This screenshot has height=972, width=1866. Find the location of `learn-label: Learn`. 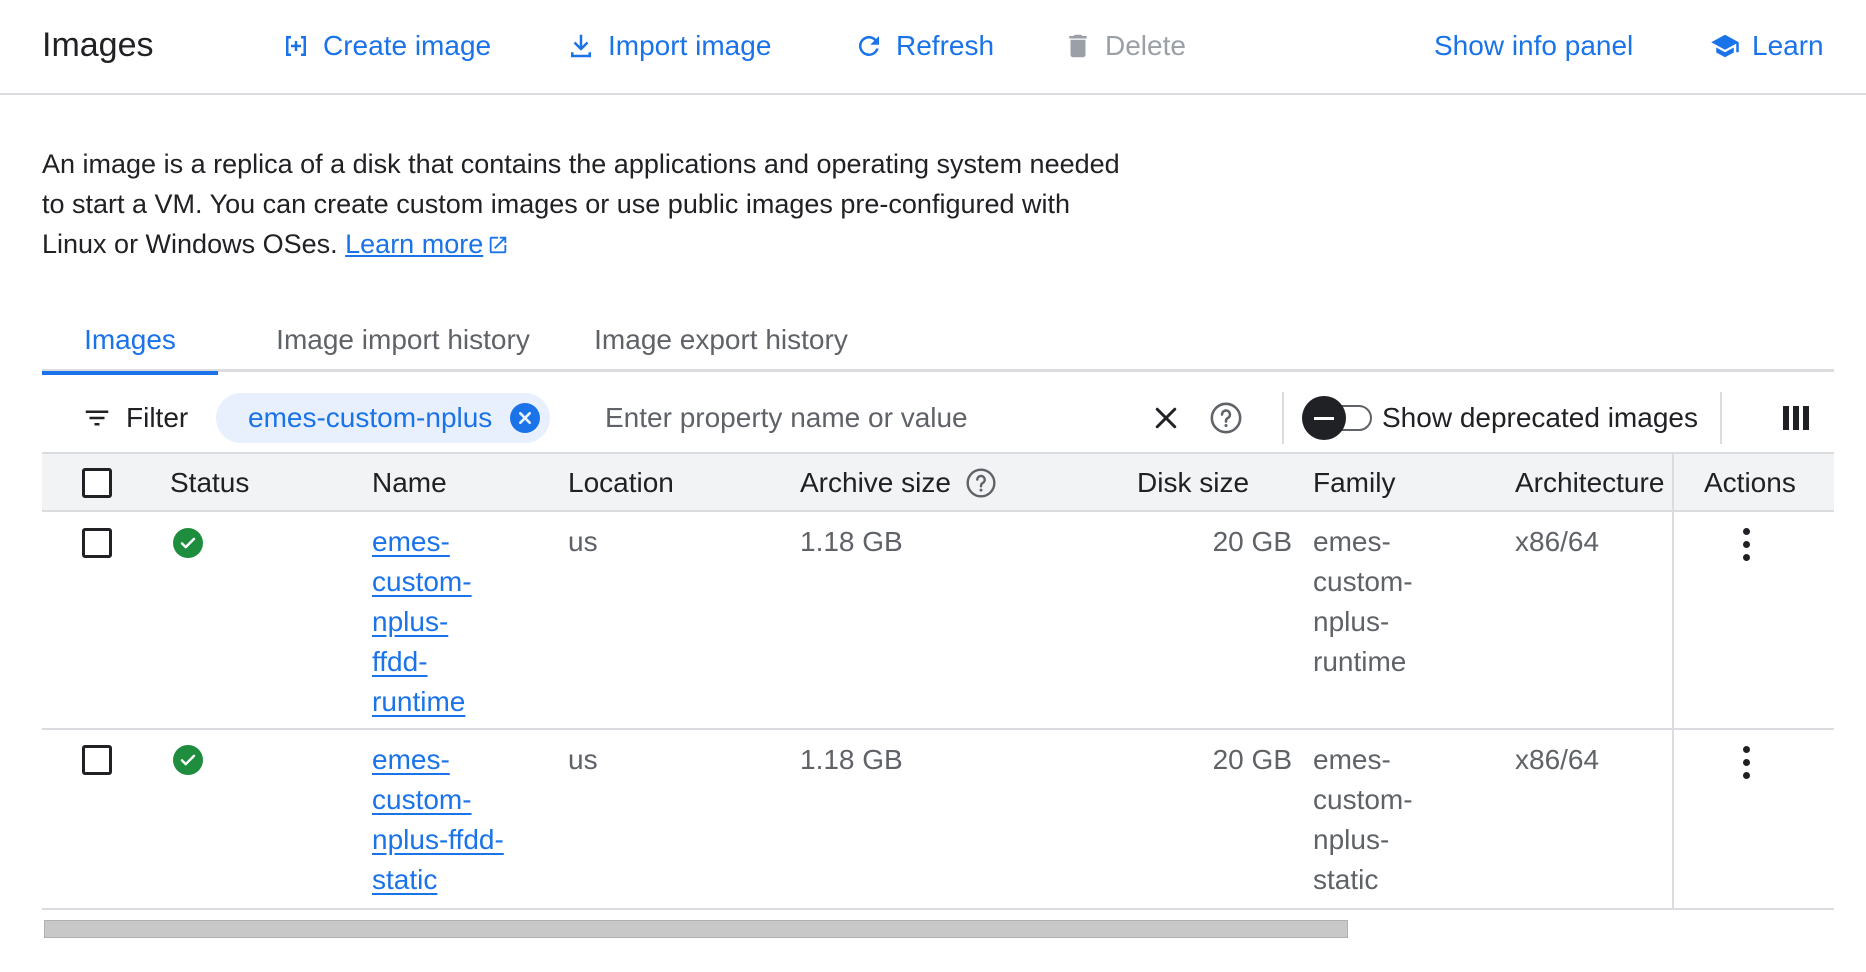

learn-label: Learn is located at coordinates (1788, 45).